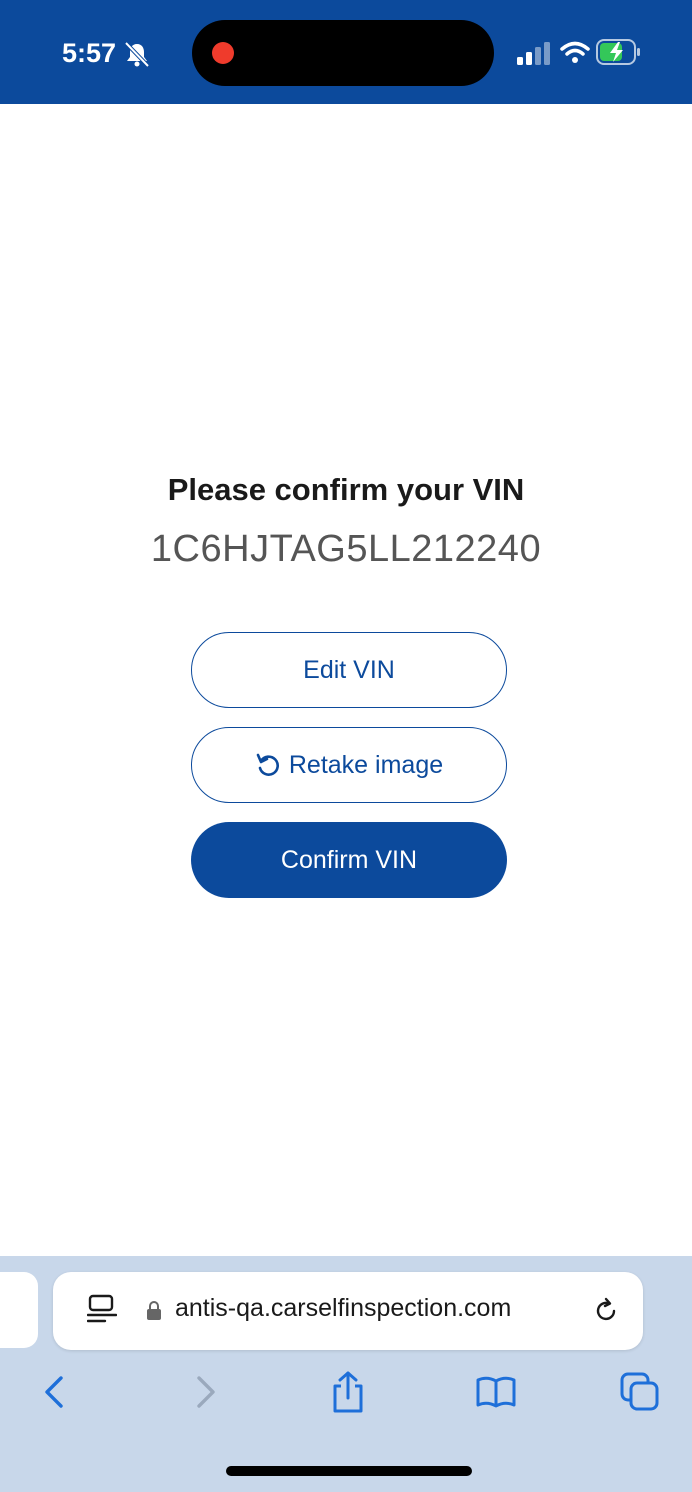 The width and height of the screenshot is (692, 1492). What do you see at coordinates (348, 1392) in the screenshot?
I see `share-icon` at bounding box center [348, 1392].